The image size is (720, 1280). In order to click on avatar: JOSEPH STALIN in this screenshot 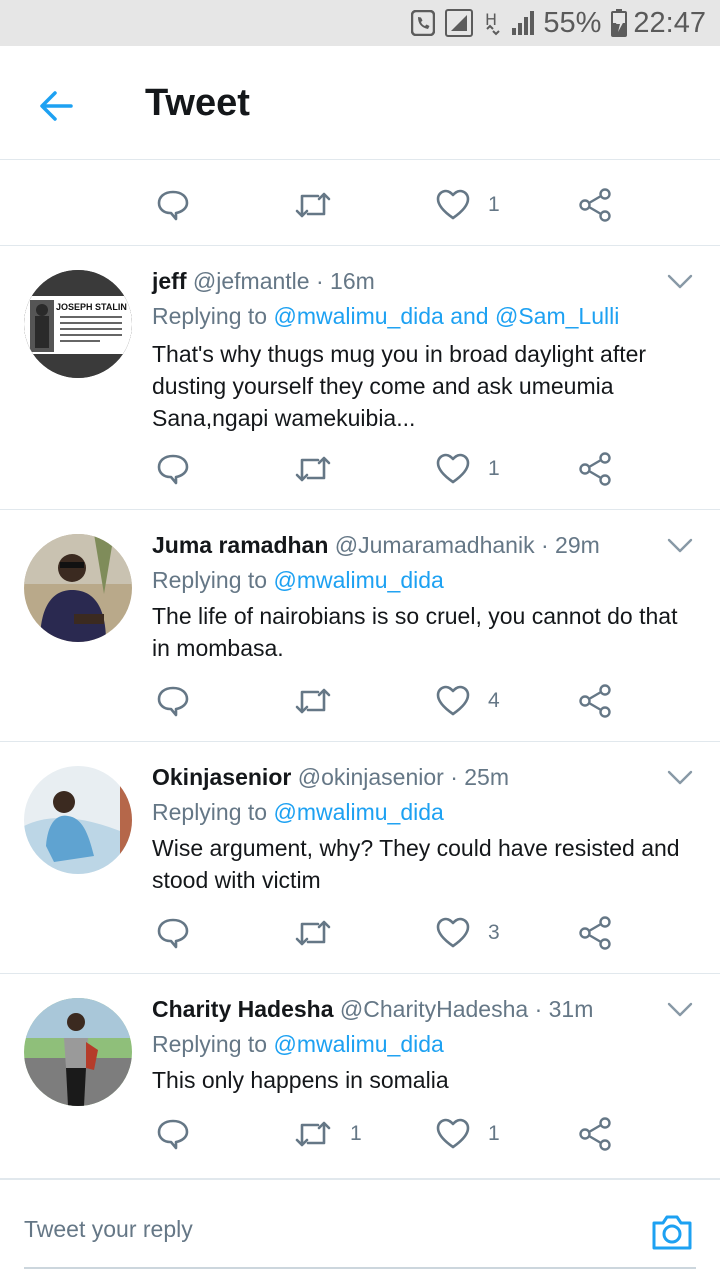, I will do `click(78, 324)`.